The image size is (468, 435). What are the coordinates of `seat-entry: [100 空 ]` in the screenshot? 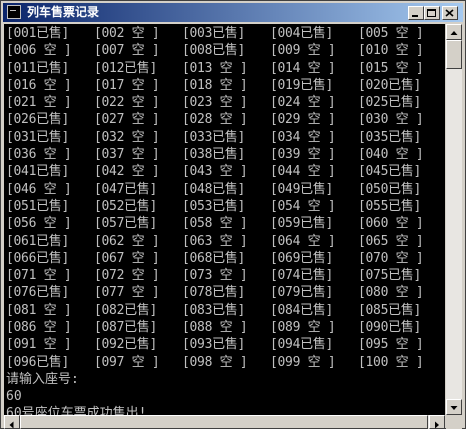 It's located at (391, 362).